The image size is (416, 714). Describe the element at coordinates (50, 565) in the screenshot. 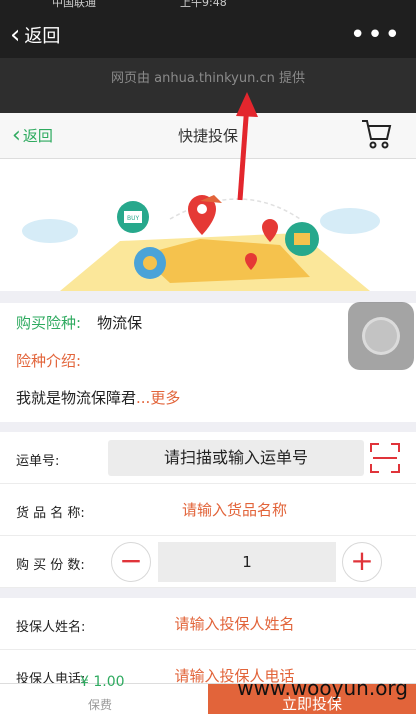

I see `quantity-label: 购 买 份 数:` at that location.